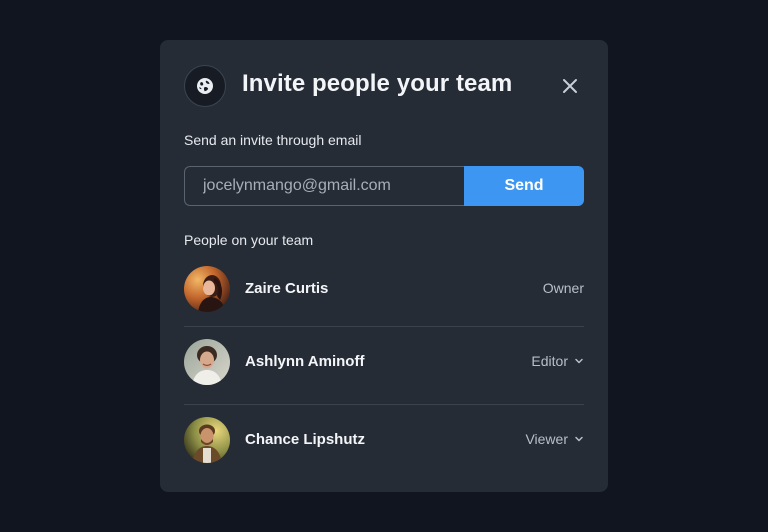  I want to click on team-member-row: Chance Lipshutz Viewer, so click(384, 444).